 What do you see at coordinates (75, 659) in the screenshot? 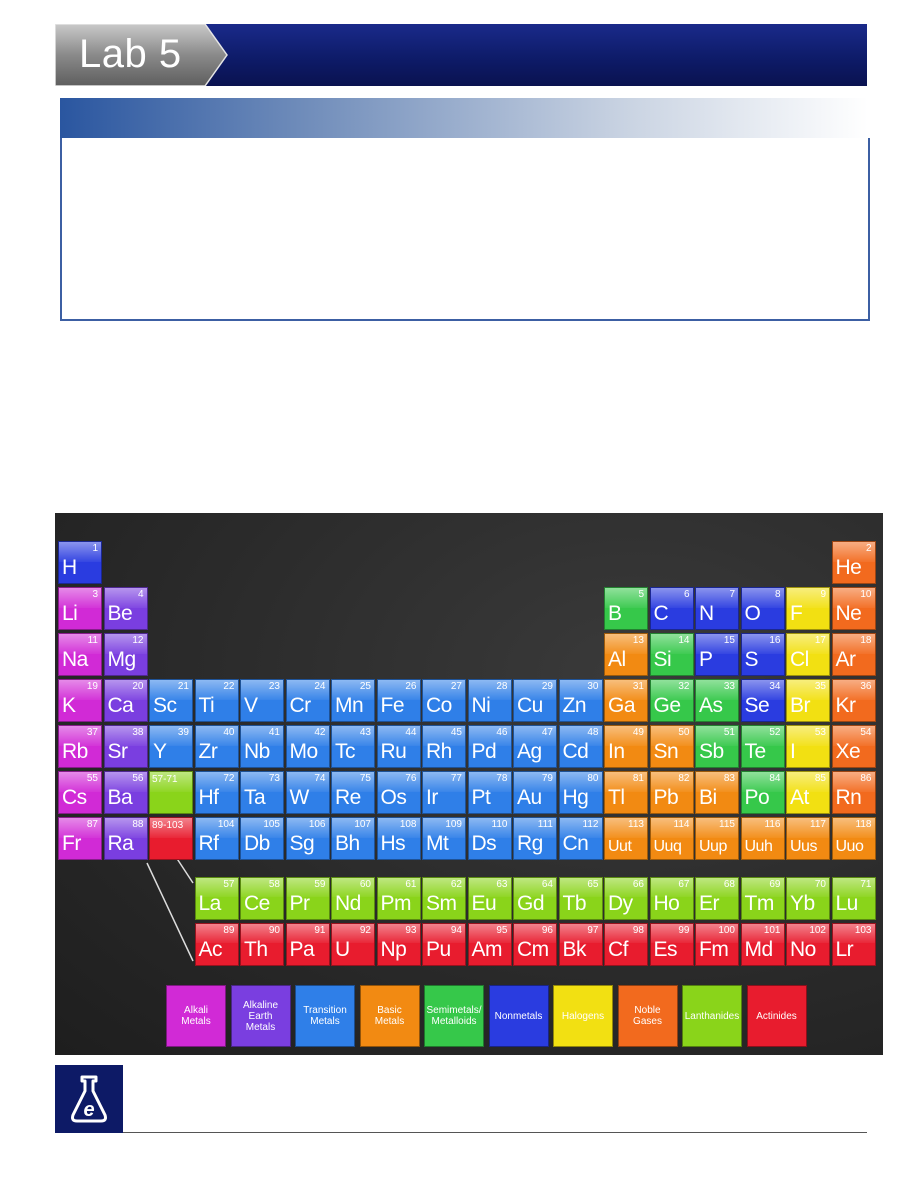
I see `element-symbol: Na` at bounding box center [75, 659].